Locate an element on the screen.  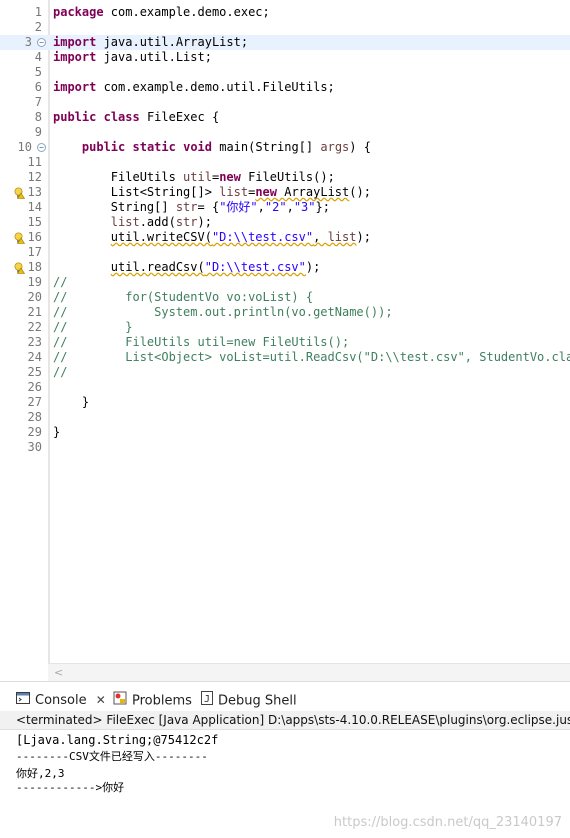
code-text: import java.util.List; is located at coordinates (132, 57).